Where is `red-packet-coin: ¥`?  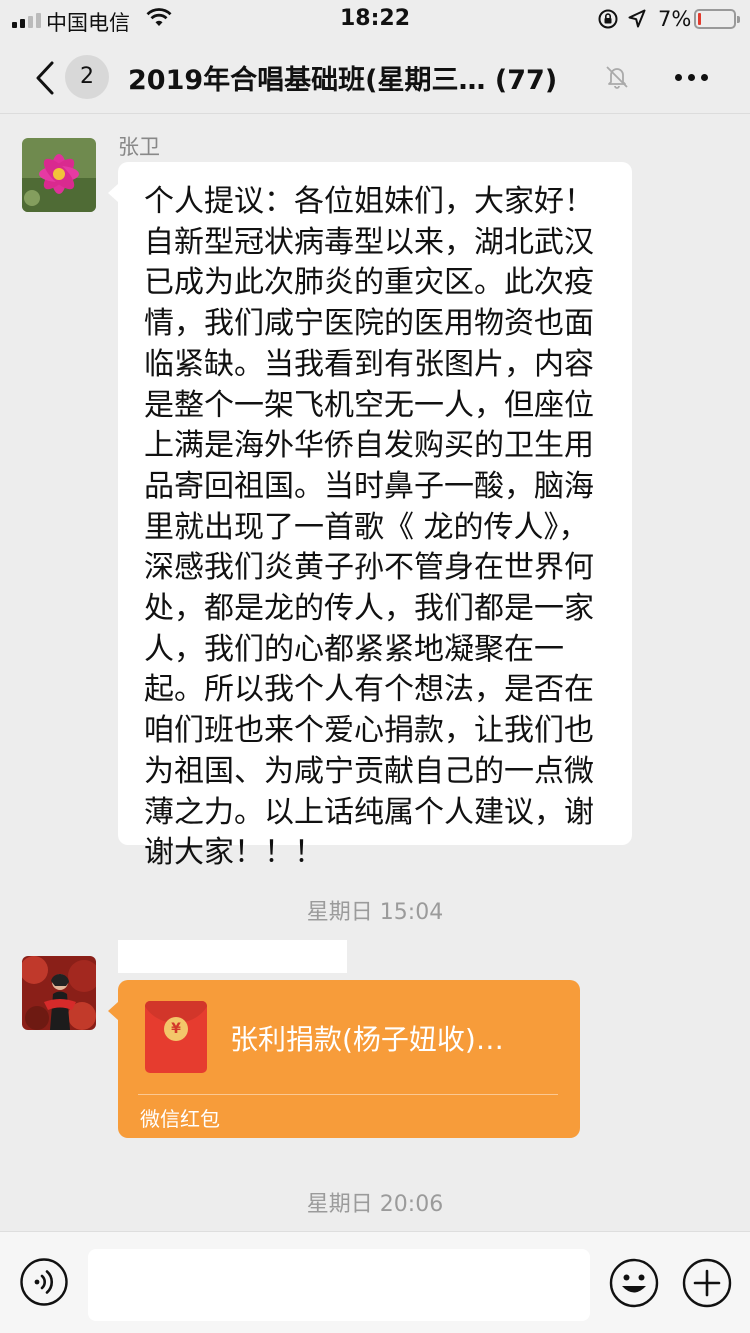
red-packet-coin: ¥ is located at coordinates (176, 1029).